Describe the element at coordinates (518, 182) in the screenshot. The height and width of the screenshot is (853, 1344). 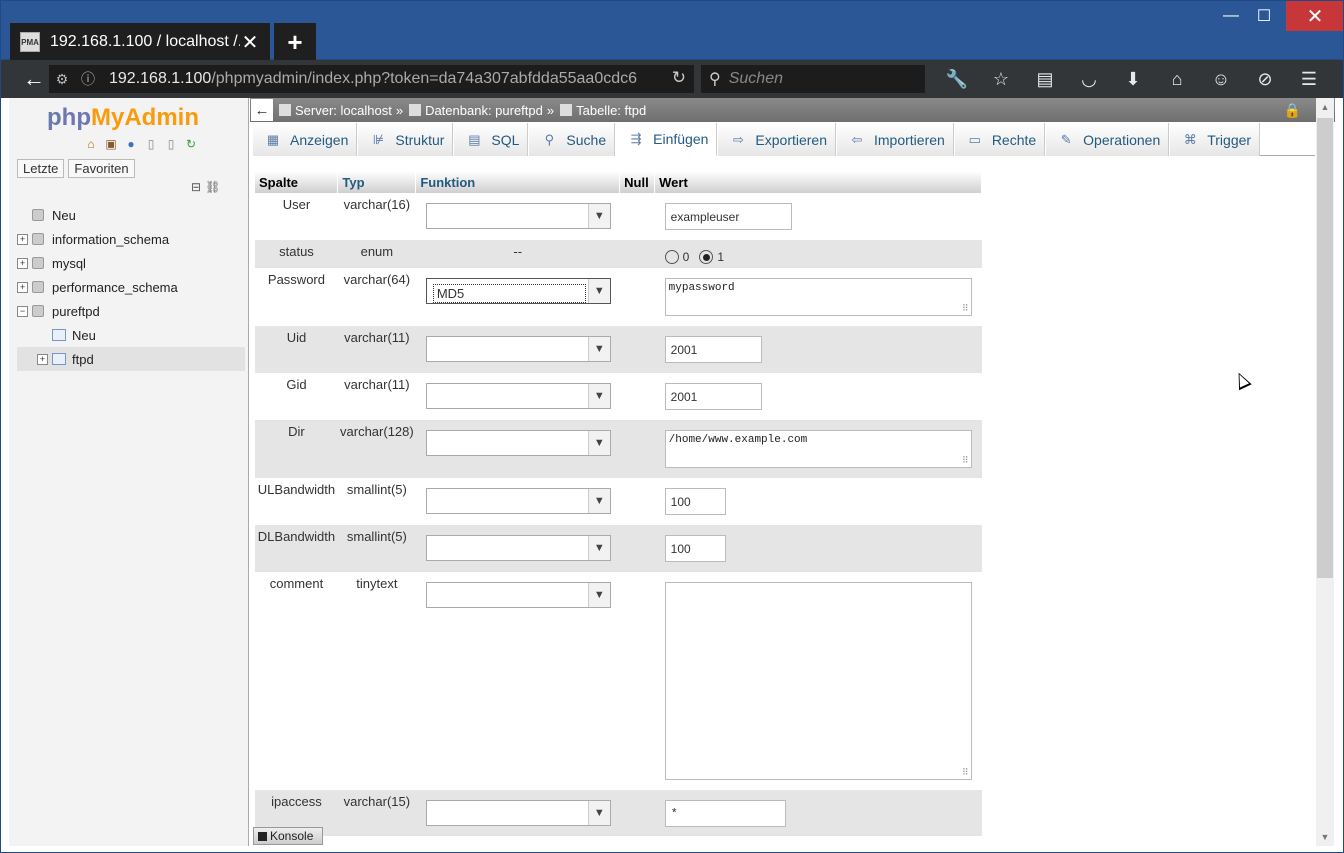
I see `header-funktion: Funktion` at that location.